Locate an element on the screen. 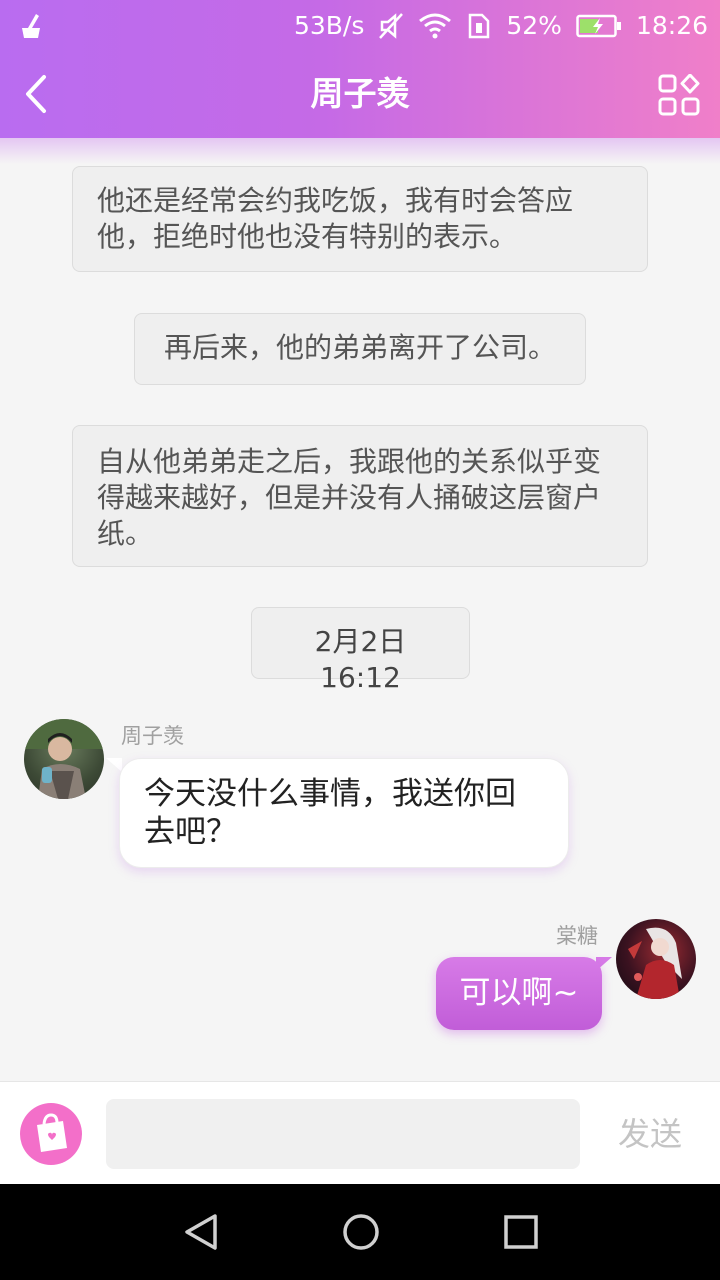  wifi-icon is located at coordinates (435, 26).